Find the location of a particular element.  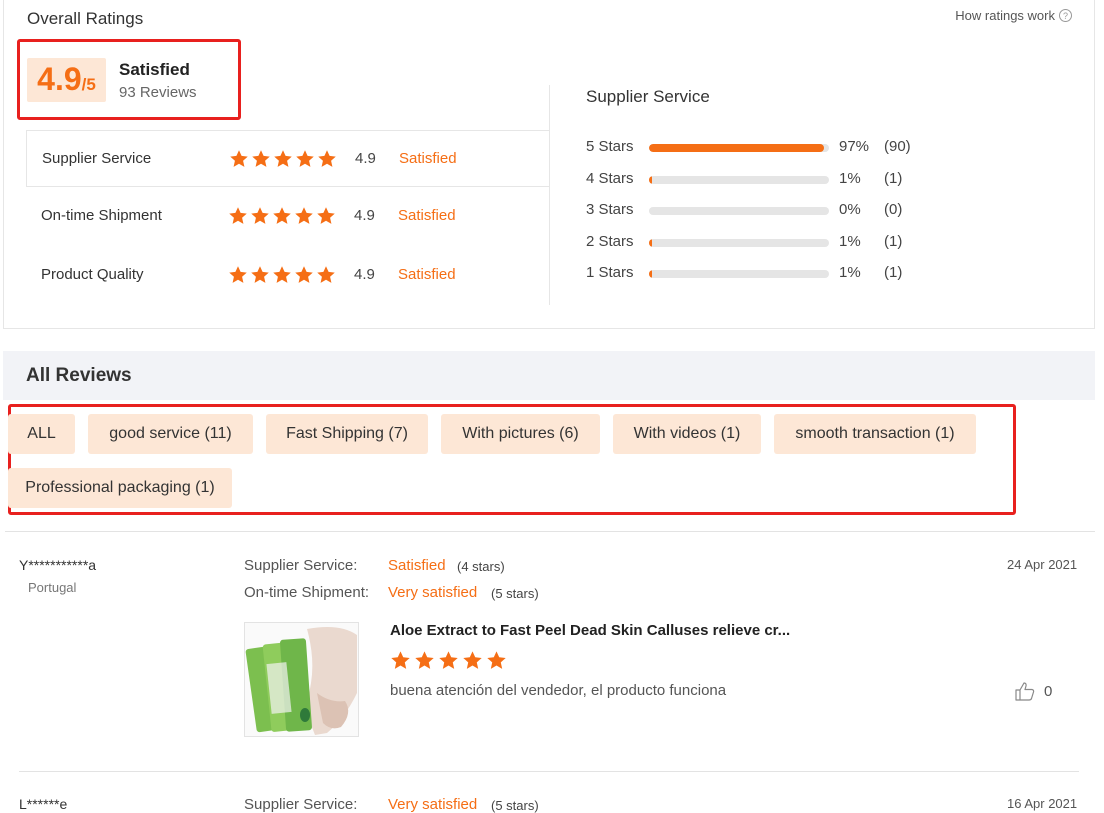

supplier-service-stars: (4 stars) is located at coordinates (481, 566).